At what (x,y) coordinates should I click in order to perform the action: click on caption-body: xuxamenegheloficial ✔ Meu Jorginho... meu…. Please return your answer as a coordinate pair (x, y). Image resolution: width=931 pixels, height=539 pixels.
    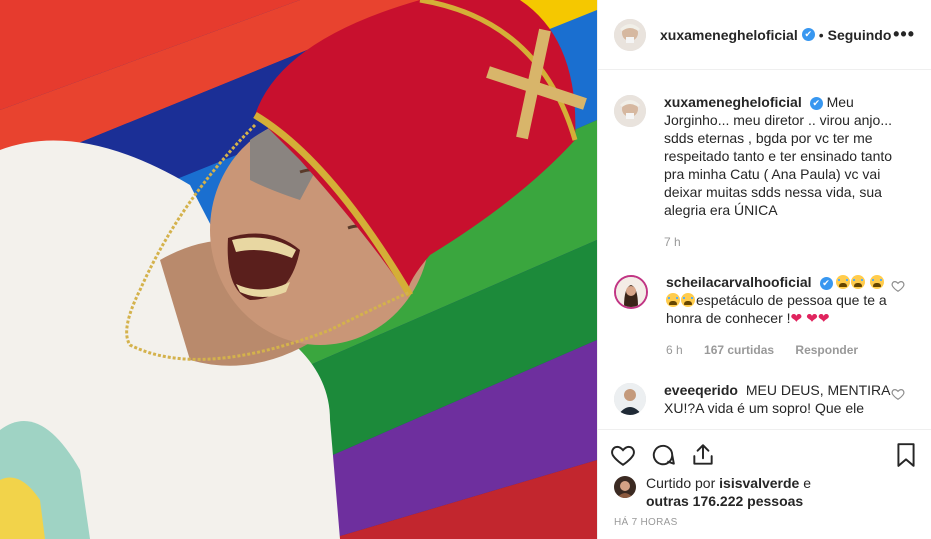
    Looking at the image, I should click on (779, 172).